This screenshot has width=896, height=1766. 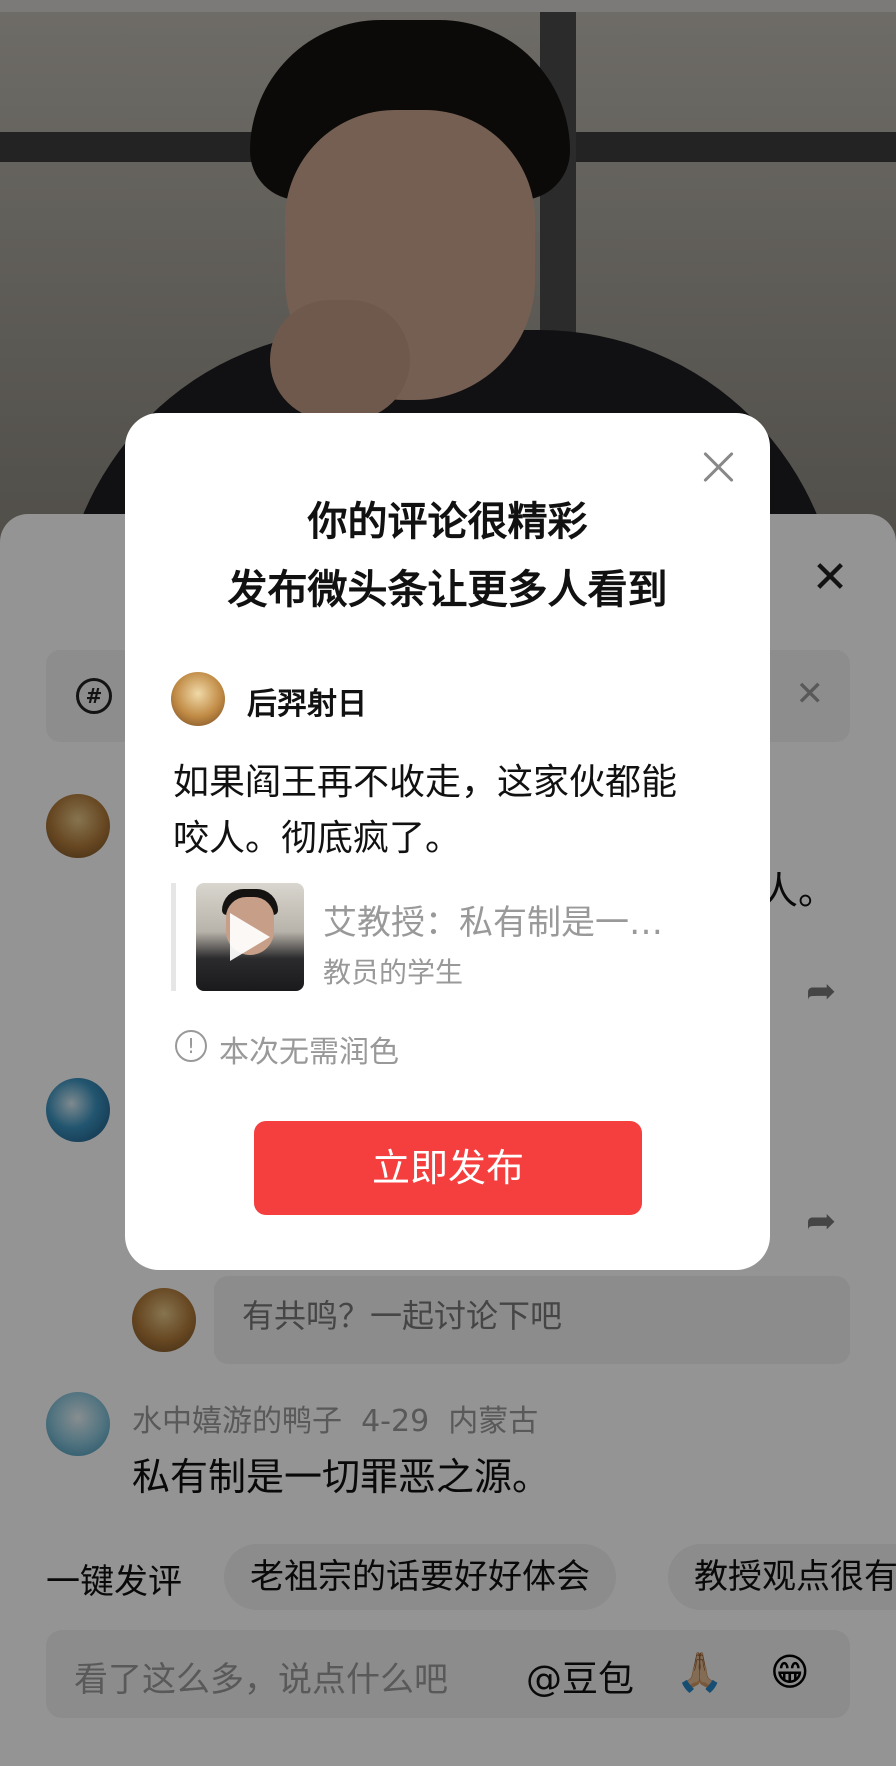 What do you see at coordinates (317, 838) in the screenshot?
I see `post-text-line2: 咬人。彻底疯了。` at bounding box center [317, 838].